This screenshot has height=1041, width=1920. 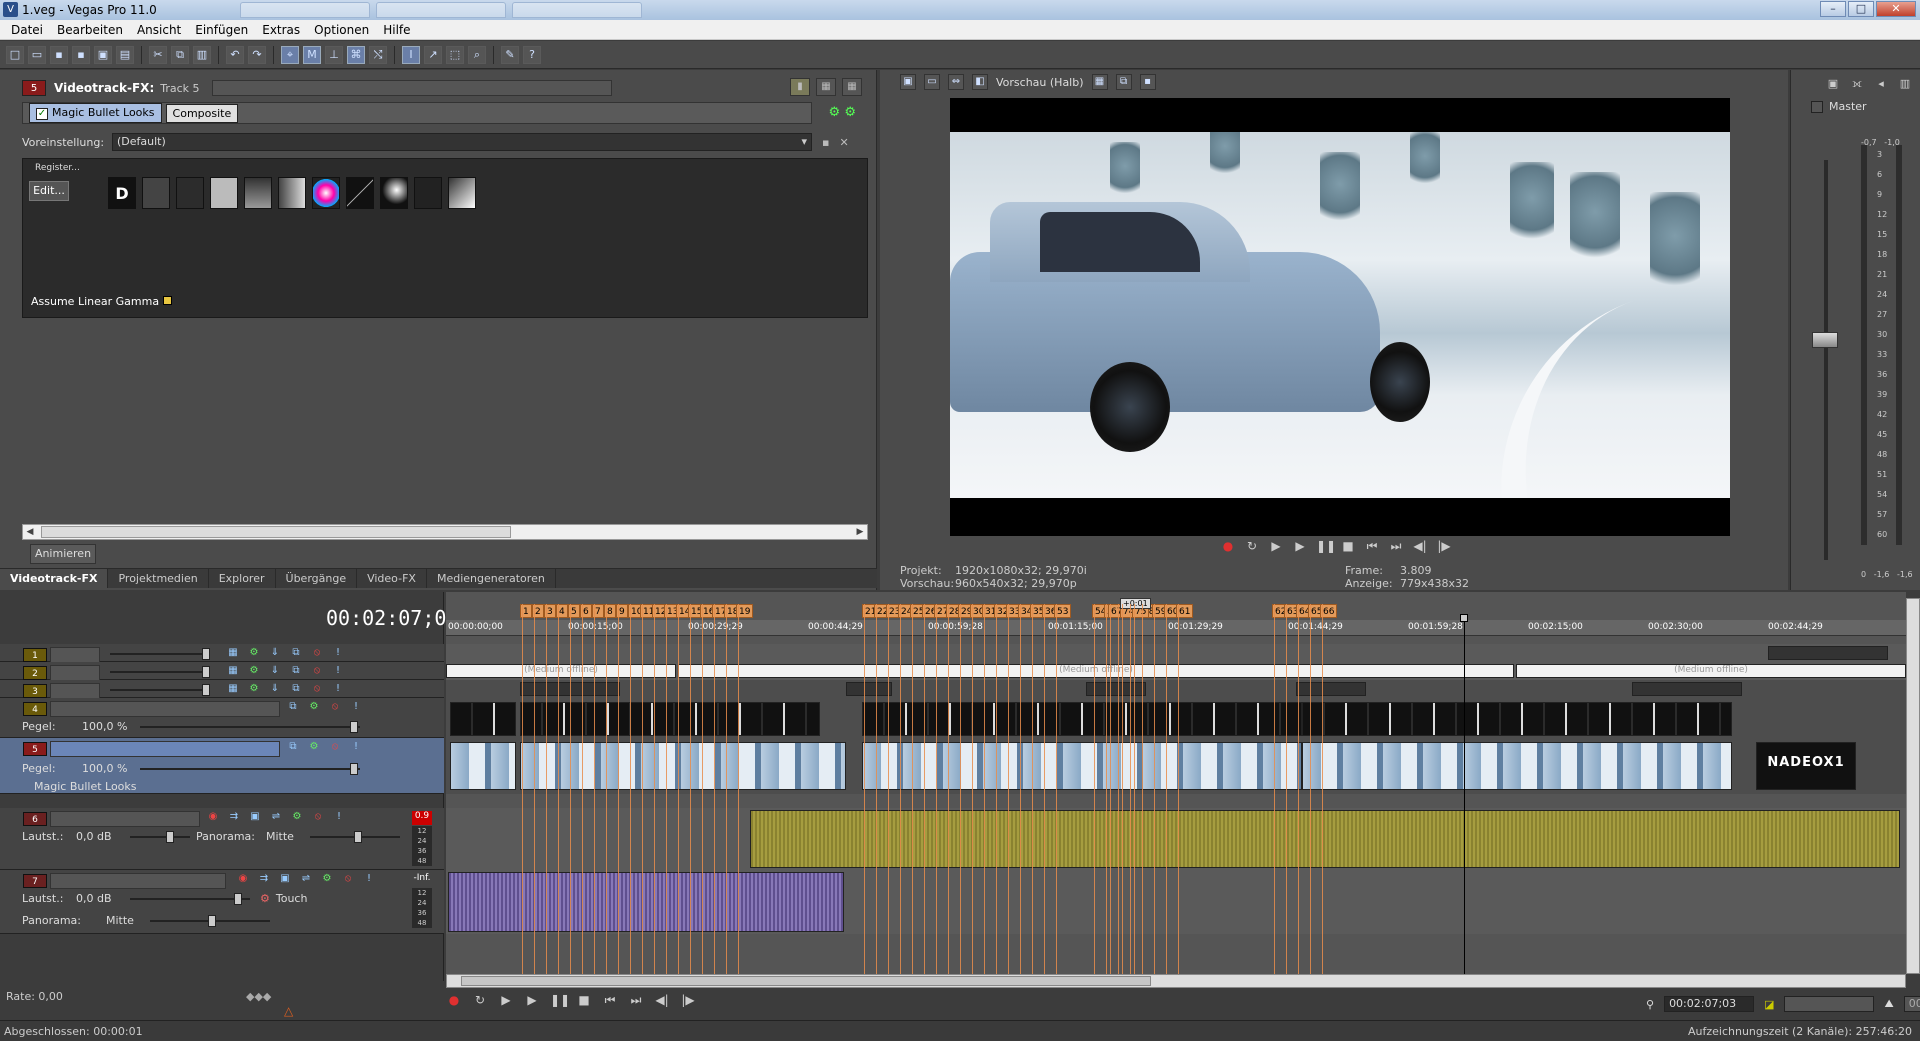 What do you see at coordinates (1806, 766) in the screenshot?
I see `logo-clip: NADEOX1` at bounding box center [1806, 766].